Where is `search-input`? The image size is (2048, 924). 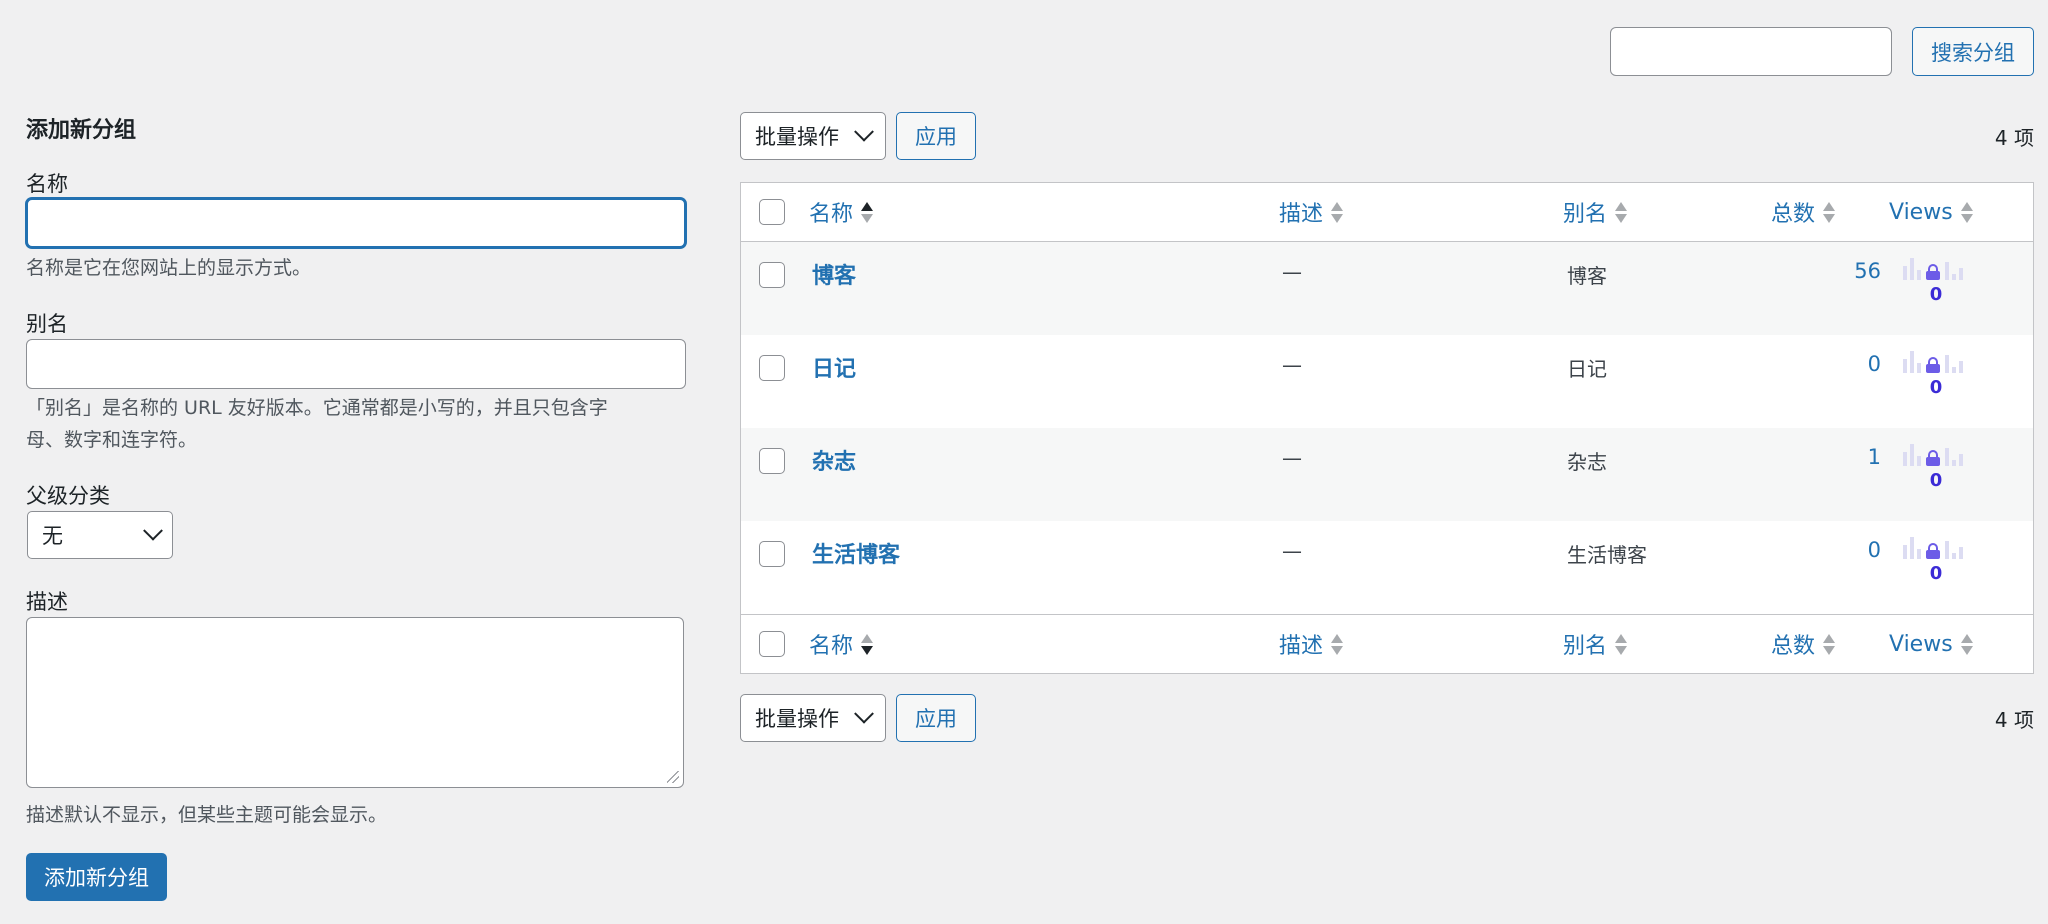
search-input is located at coordinates (1751, 51).